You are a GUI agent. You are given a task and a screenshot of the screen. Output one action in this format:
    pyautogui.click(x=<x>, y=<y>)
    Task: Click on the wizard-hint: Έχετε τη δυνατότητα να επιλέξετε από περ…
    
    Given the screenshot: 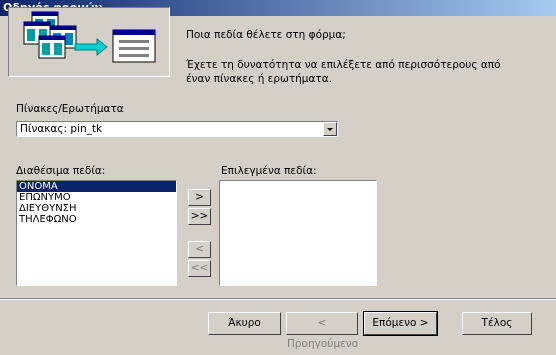 What is the action you would take?
    pyautogui.click(x=343, y=72)
    